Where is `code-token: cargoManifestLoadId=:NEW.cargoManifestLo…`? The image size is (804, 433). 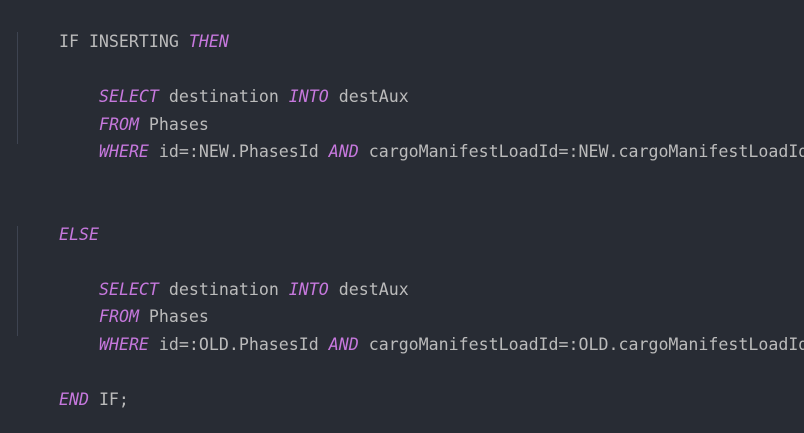 code-token: cargoManifestLoadId=:NEW.cargoManifestLo… is located at coordinates (581, 151).